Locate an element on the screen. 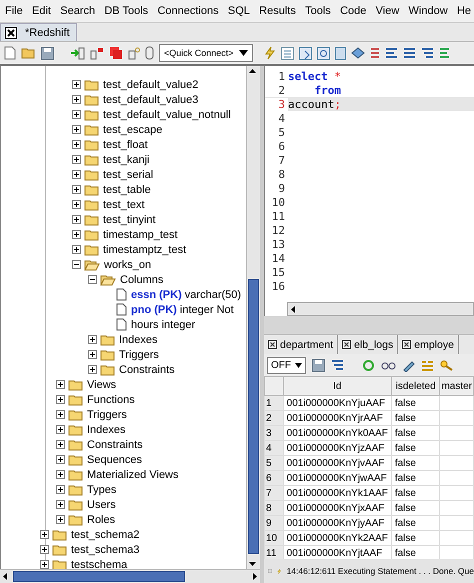 The height and width of the screenshot is (583, 474). menu-item: Search is located at coordinates (78, 11).